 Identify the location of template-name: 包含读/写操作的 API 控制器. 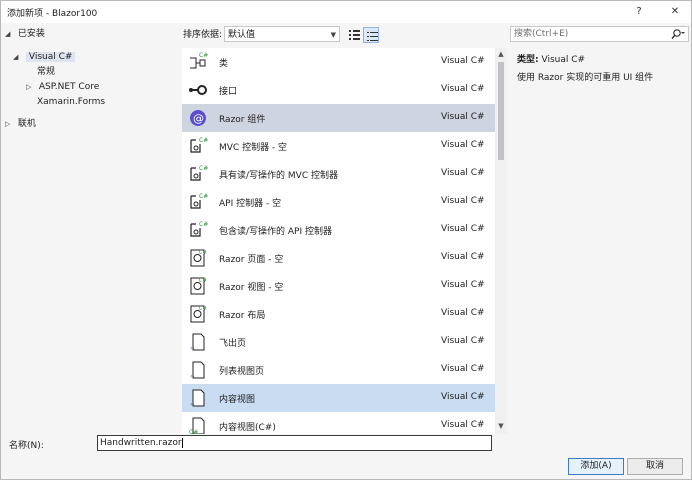
(275, 232).